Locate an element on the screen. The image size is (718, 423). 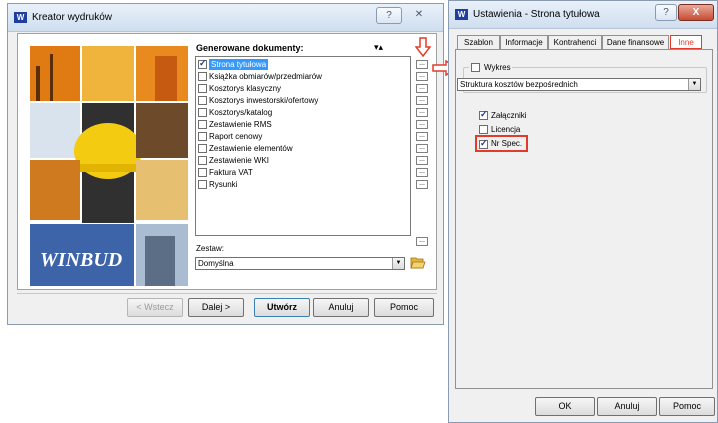
option-license: Licencja is located at coordinates (519, 129).